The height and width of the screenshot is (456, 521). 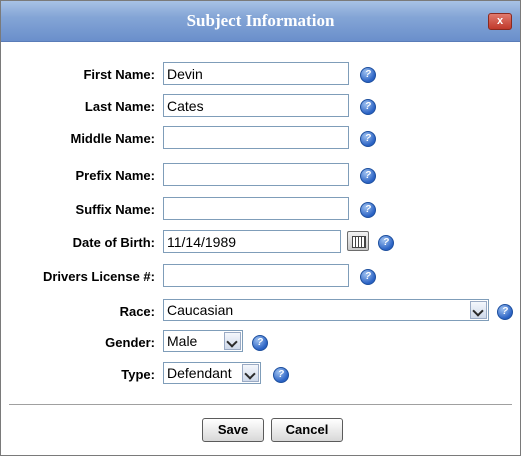 I want to click on type-label: Type:, so click(x=138, y=374).